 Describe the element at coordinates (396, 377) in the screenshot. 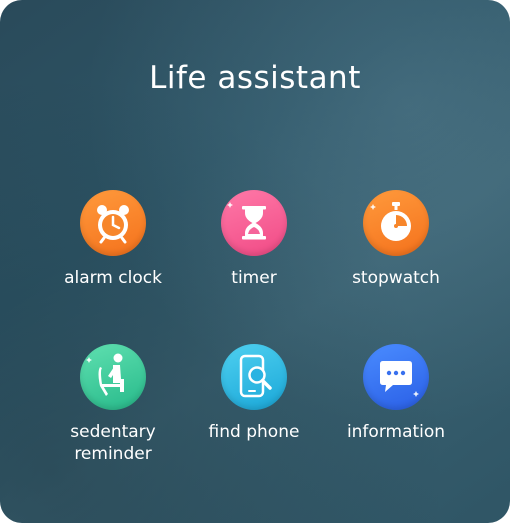

I see `message-bubble-icon` at that location.